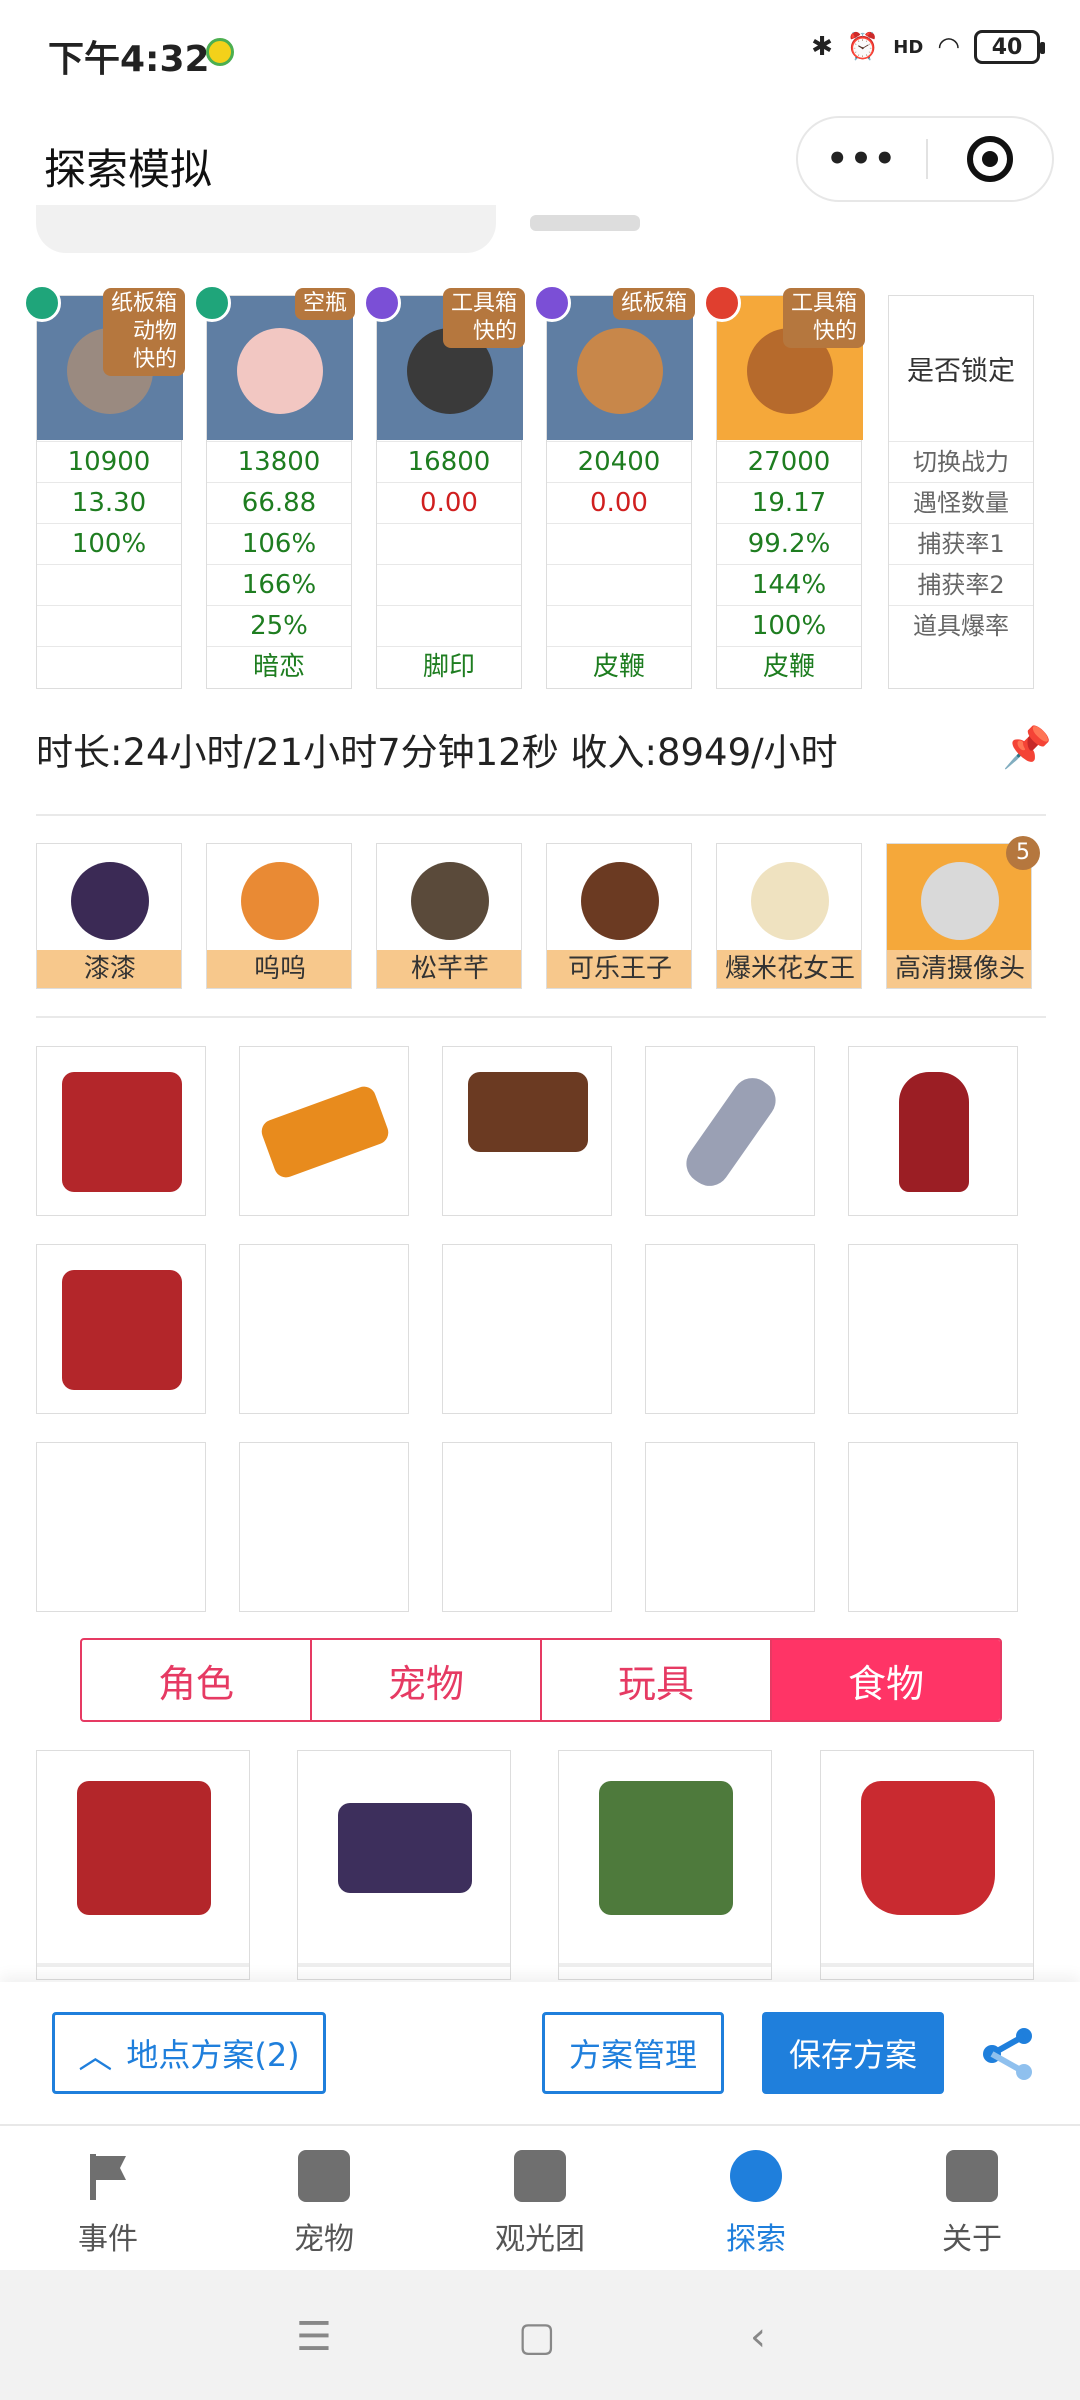  I want to click on more-menu-button: •••, so click(862, 159).